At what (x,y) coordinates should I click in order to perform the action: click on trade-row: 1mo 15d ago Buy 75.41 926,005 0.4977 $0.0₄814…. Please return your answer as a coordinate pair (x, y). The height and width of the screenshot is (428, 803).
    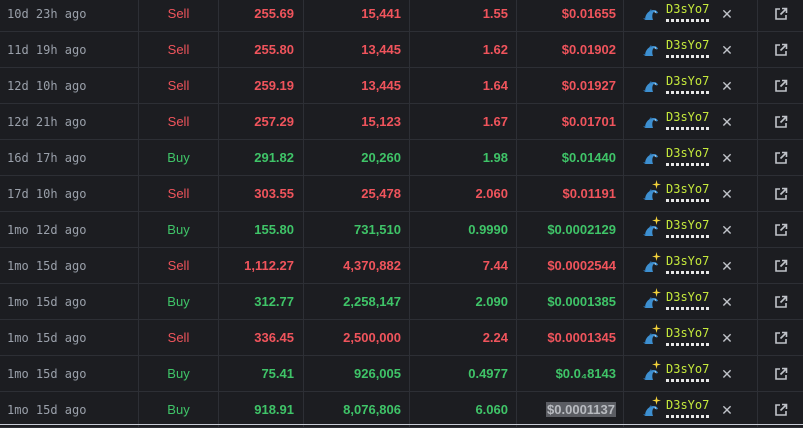
    Looking at the image, I should click on (401, 374).